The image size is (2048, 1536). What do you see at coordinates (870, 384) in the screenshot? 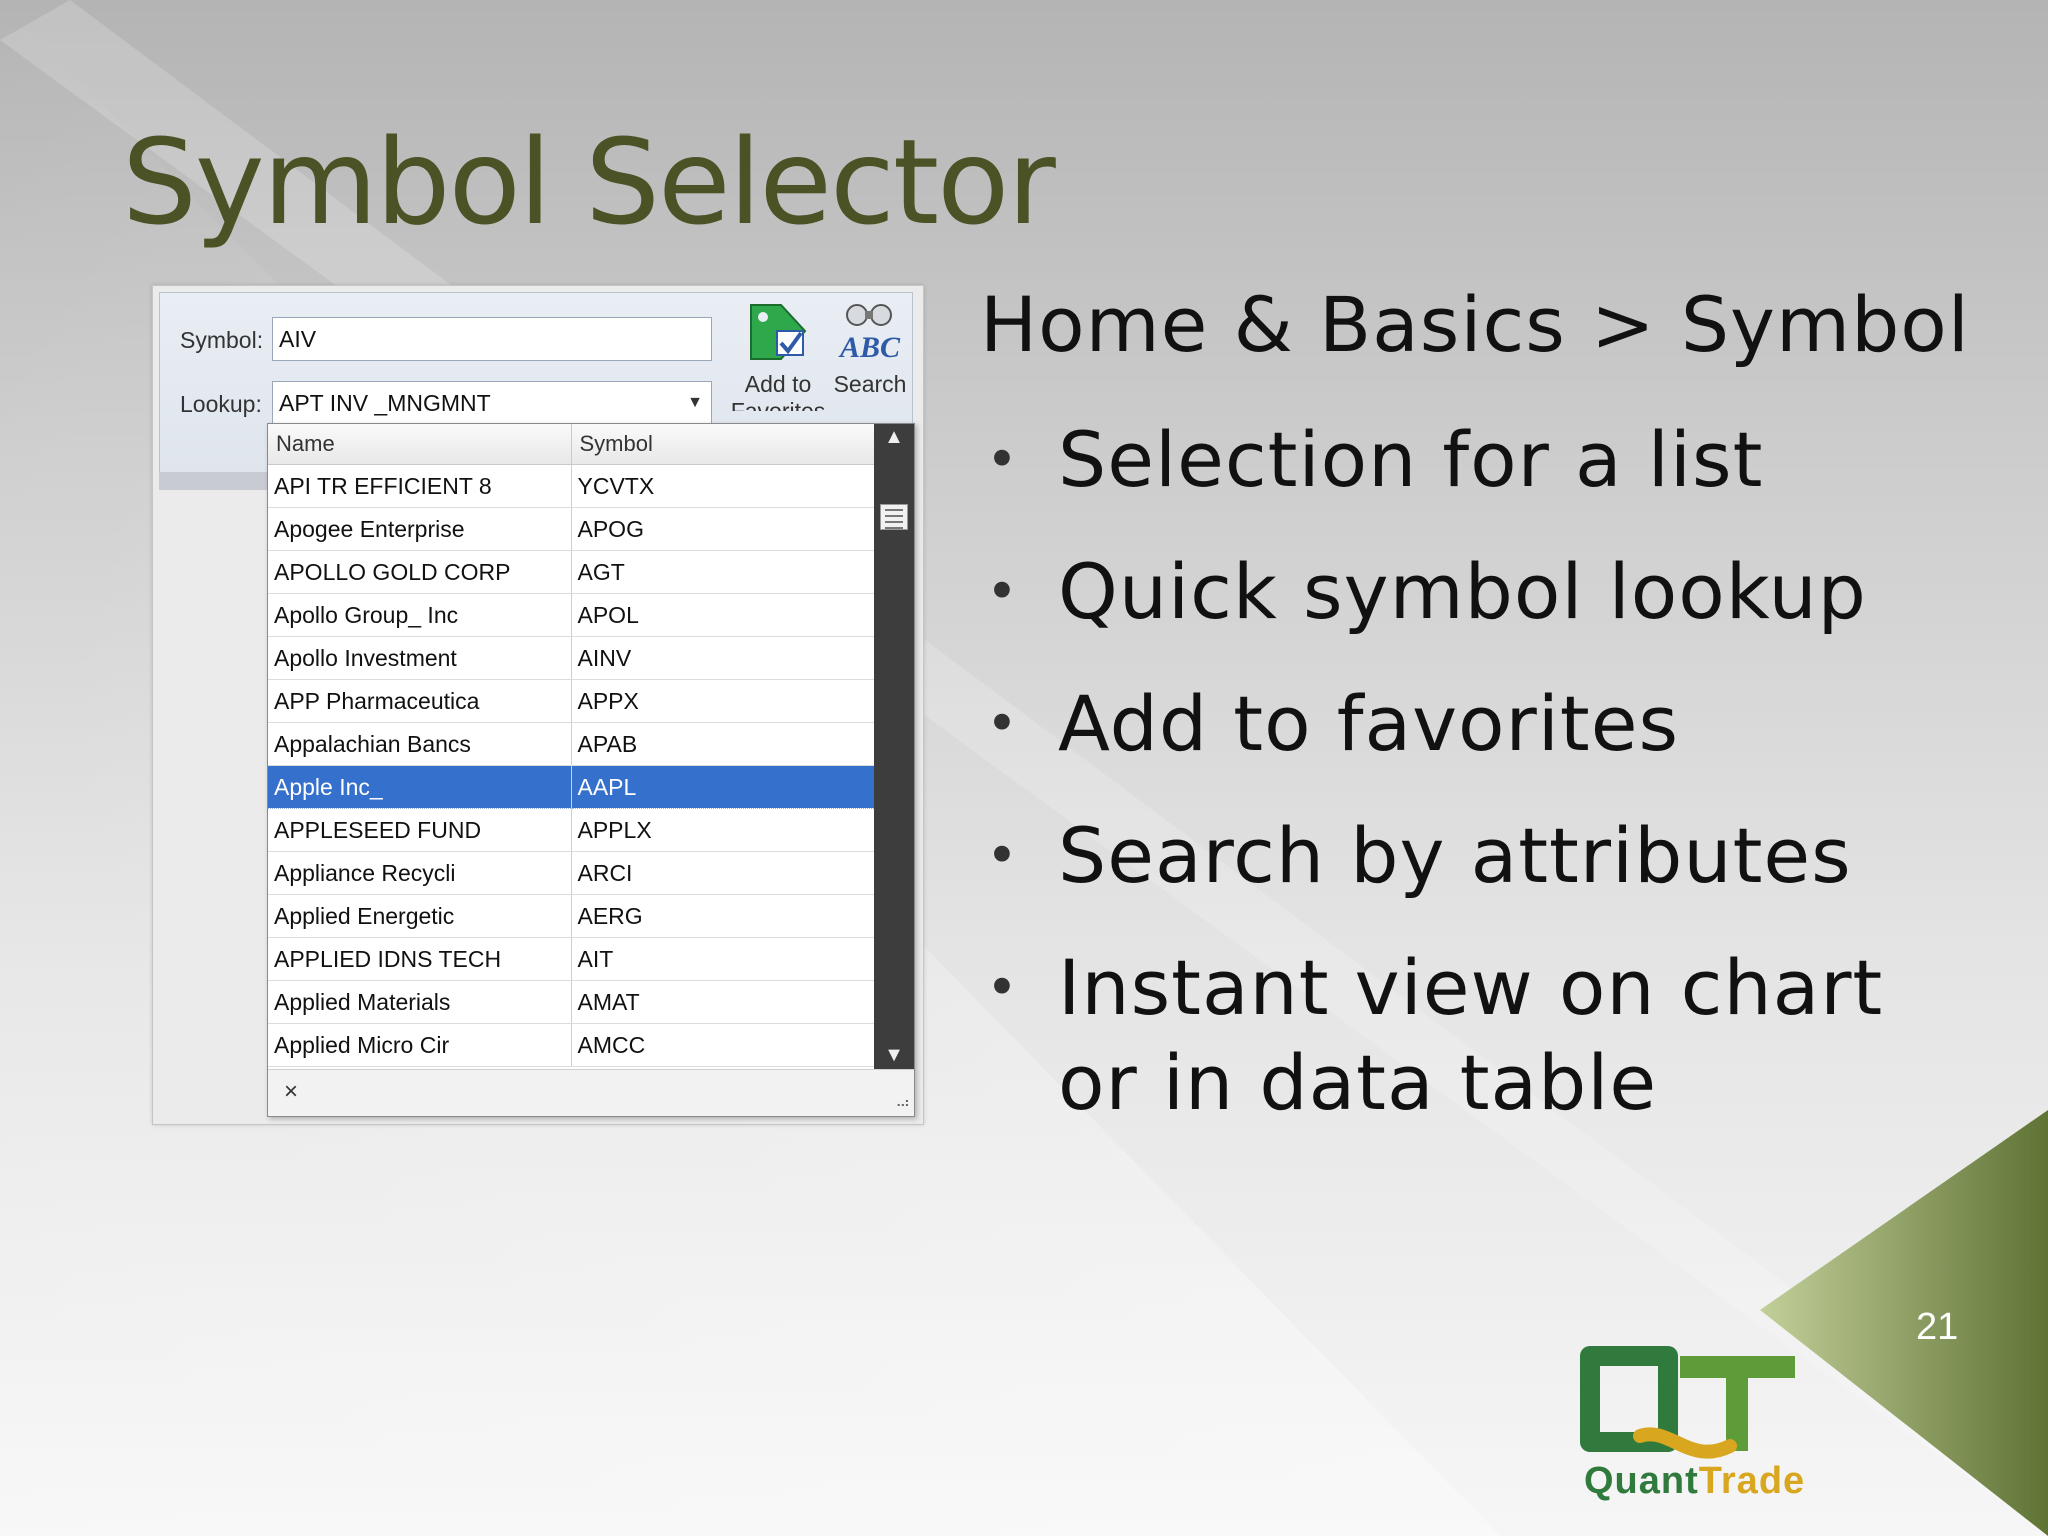
I see `search-label: Search` at bounding box center [870, 384].